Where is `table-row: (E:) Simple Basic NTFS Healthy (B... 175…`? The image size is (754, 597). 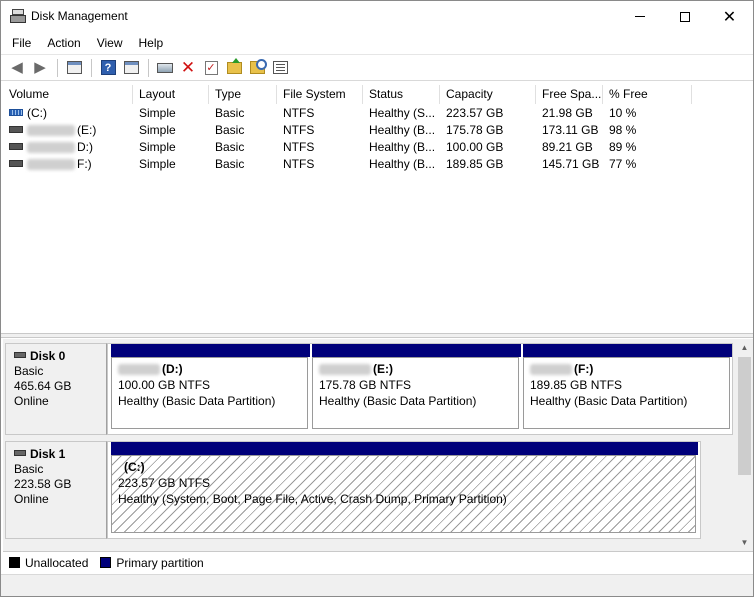
table-row: (E:) Simple Basic NTFS Healthy (B... 175… is located at coordinates (378, 130).